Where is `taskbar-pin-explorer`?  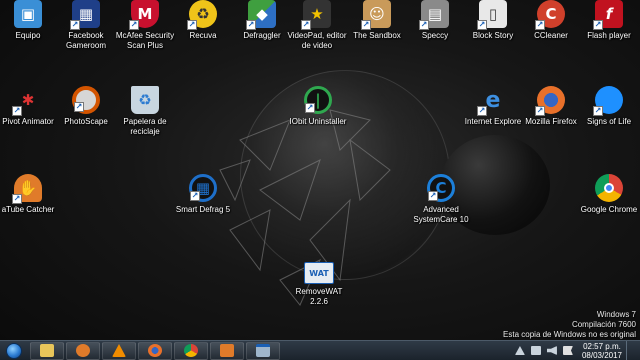 taskbar-pin-explorer is located at coordinates (47, 350).